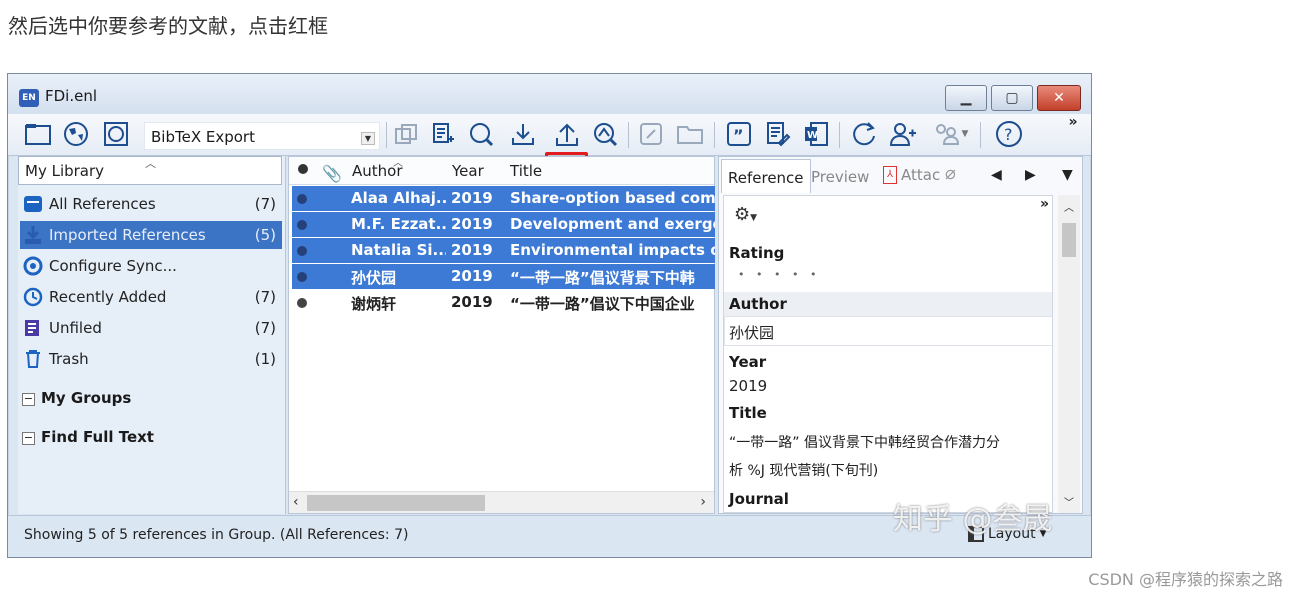 Image resolution: width=1299 pixels, height=596 pixels. I want to click on csdn-watermark: CSDN @程序猿的探索之路, so click(1185, 579).